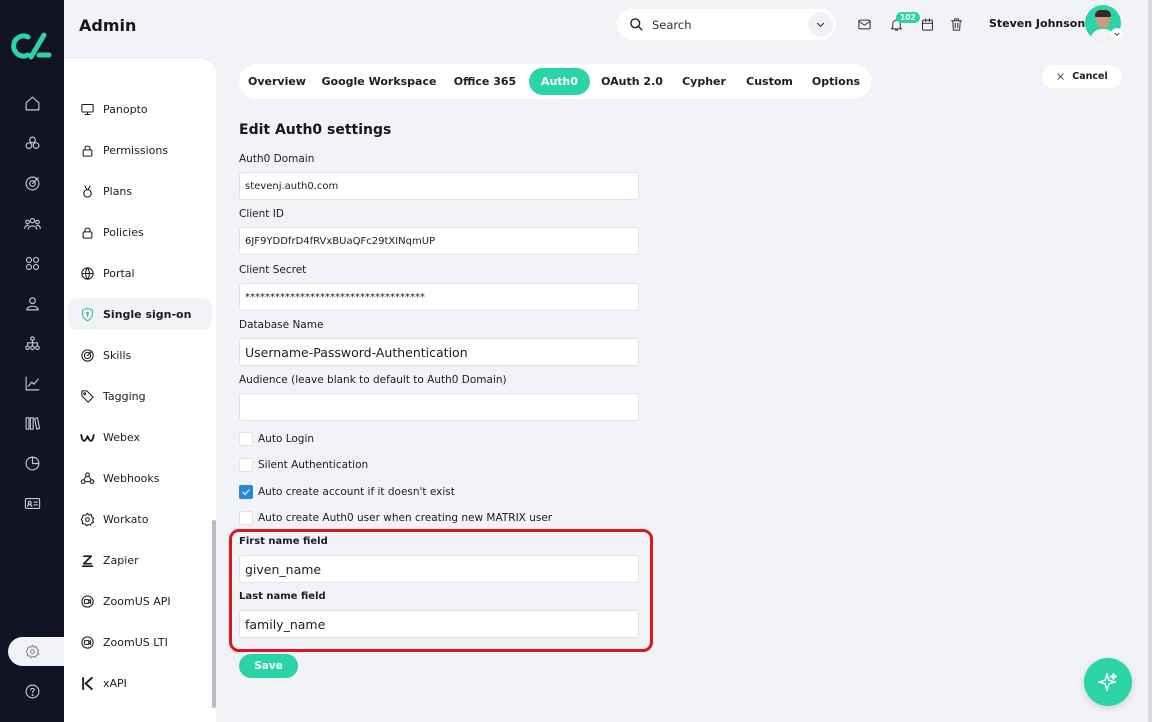  I want to click on tag-icon, so click(87, 396).